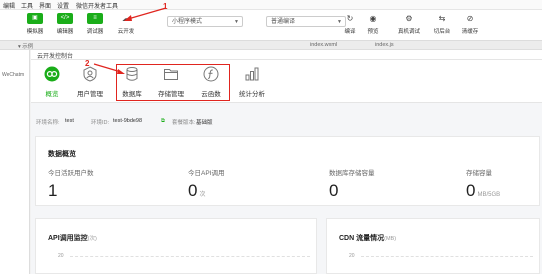 This screenshot has width=542, height=274. Describe the element at coordinates (271, 45) in the screenshot. I see `editor-tabs-row: ▾ 示例 index.wxml index.js` at that location.